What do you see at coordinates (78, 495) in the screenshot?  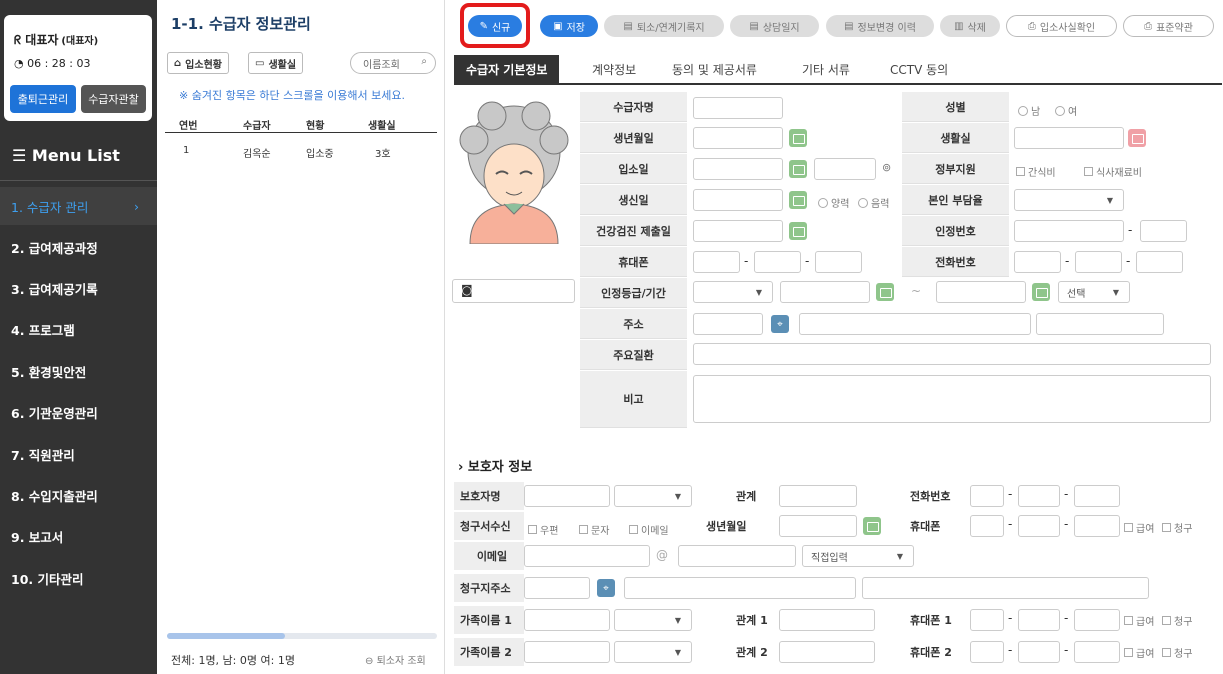 I see `menu-item-finance: 8. 수입지출관리` at bounding box center [78, 495].